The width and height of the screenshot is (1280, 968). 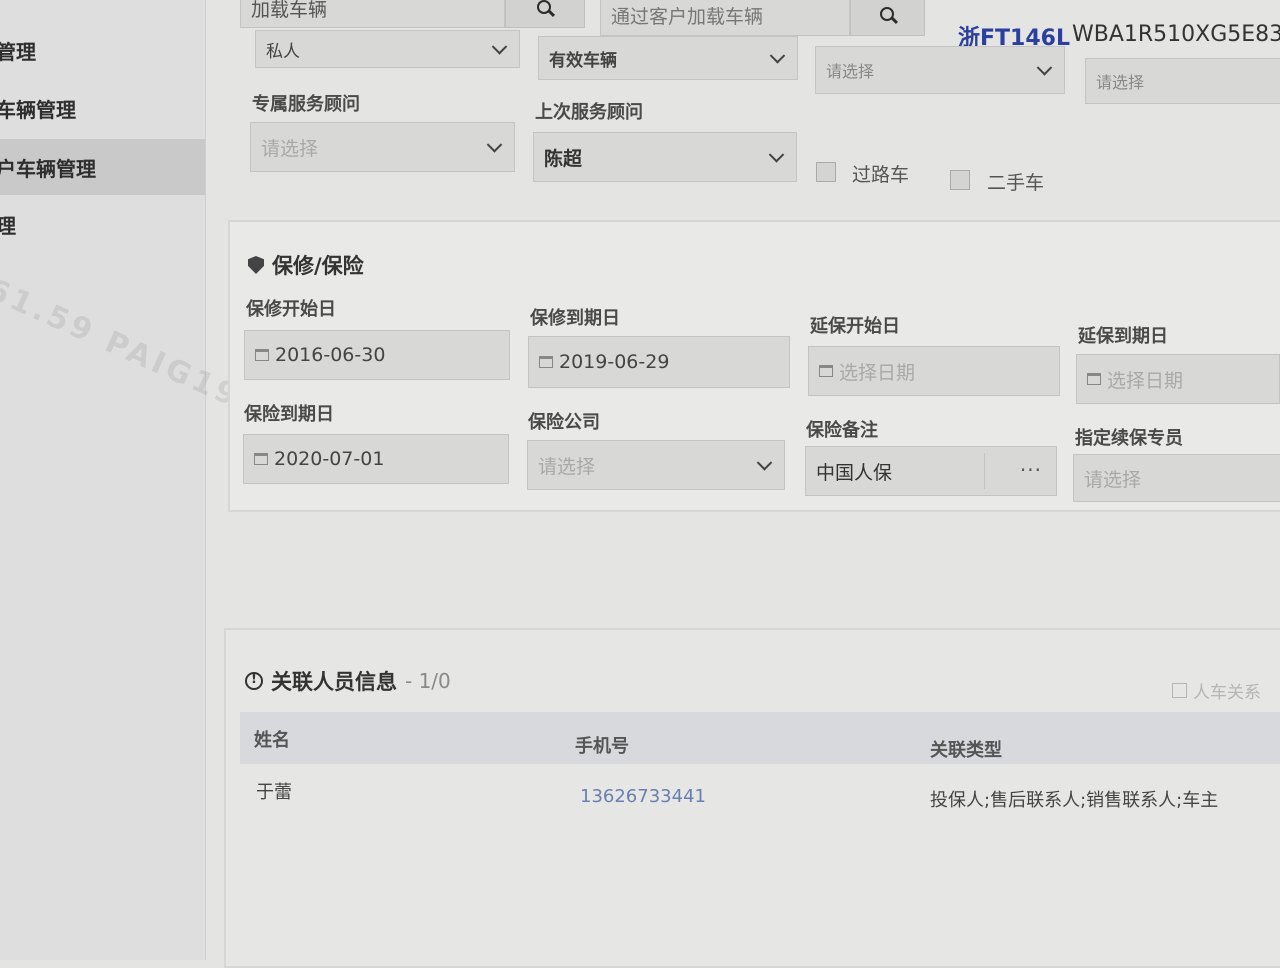 What do you see at coordinates (306, 104) in the screenshot?
I see `exclusive-advisor-label: 专属服务顾问` at bounding box center [306, 104].